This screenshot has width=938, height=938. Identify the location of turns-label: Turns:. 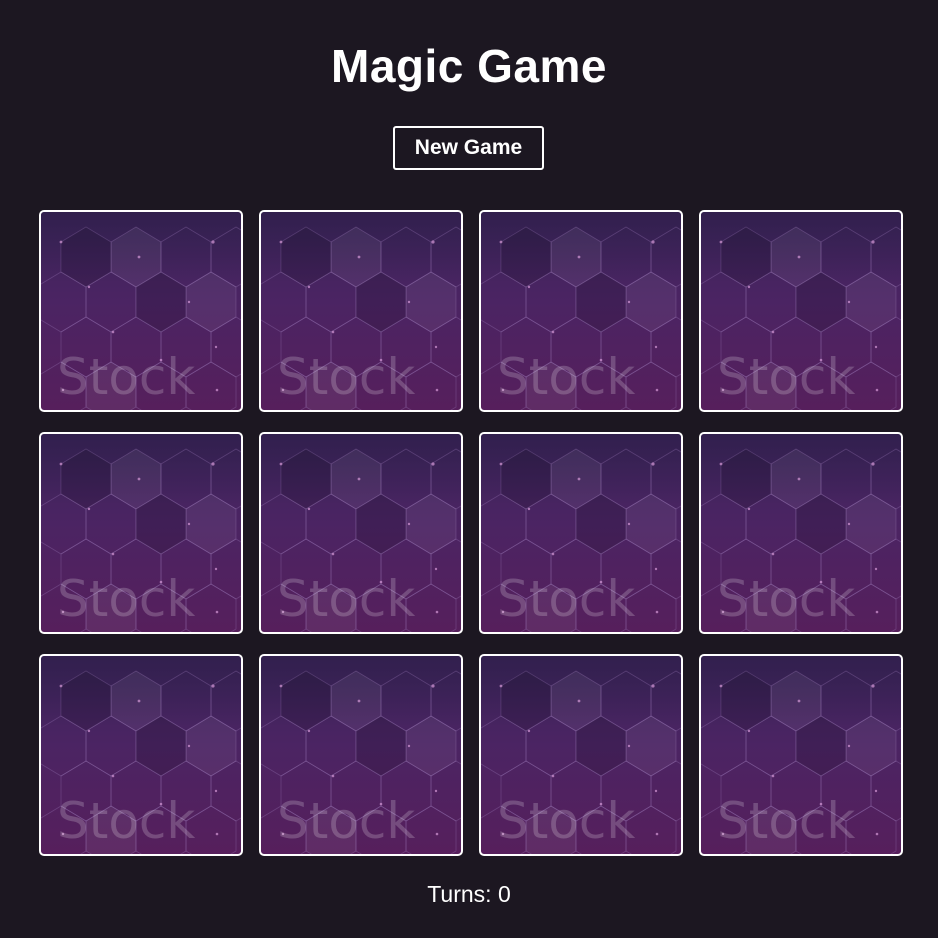
(459, 894).